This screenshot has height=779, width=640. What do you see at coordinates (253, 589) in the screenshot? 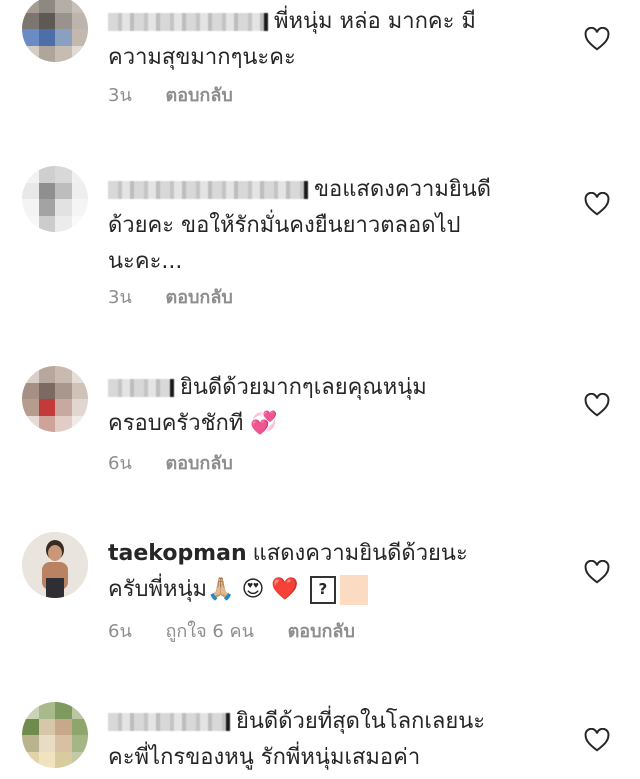
I see `heart-eyes-emoji: 😍` at bounding box center [253, 589].